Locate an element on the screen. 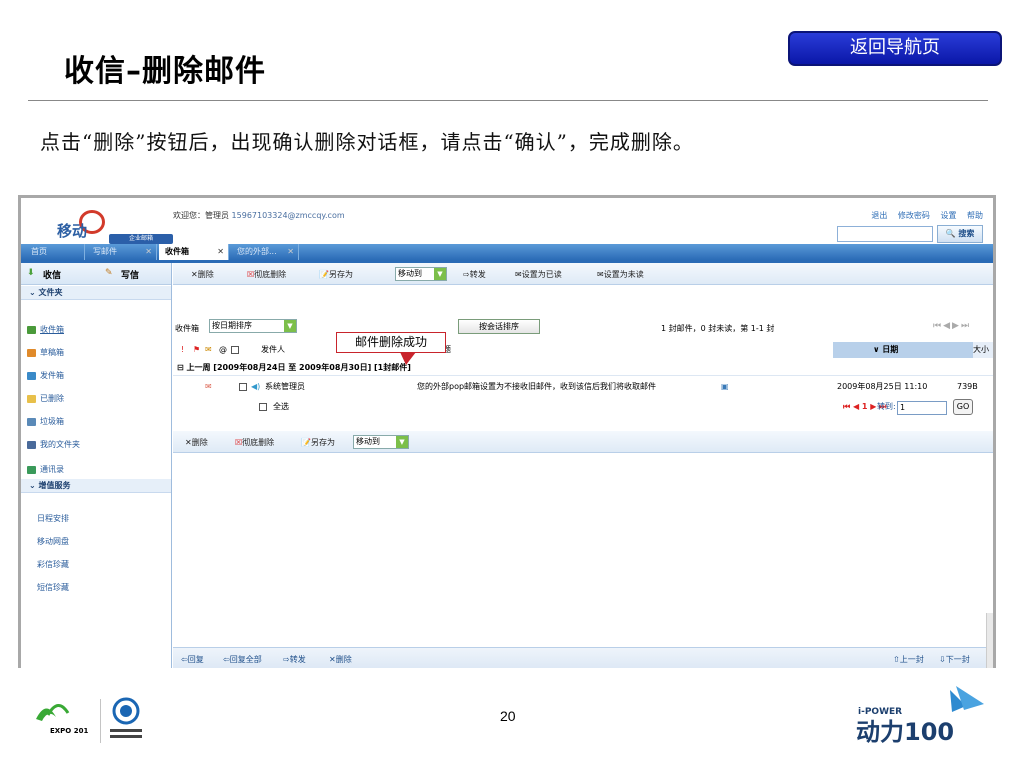  prev-mail-button: ⇧上一封 is located at coordinates (908, 659).